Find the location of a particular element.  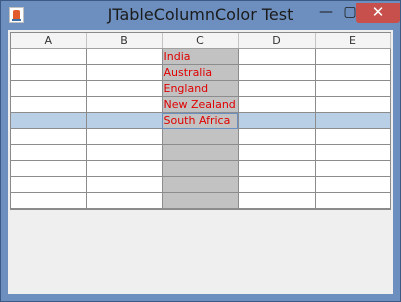

table-cell-c: South Africa is located at coordinates (200, 120).